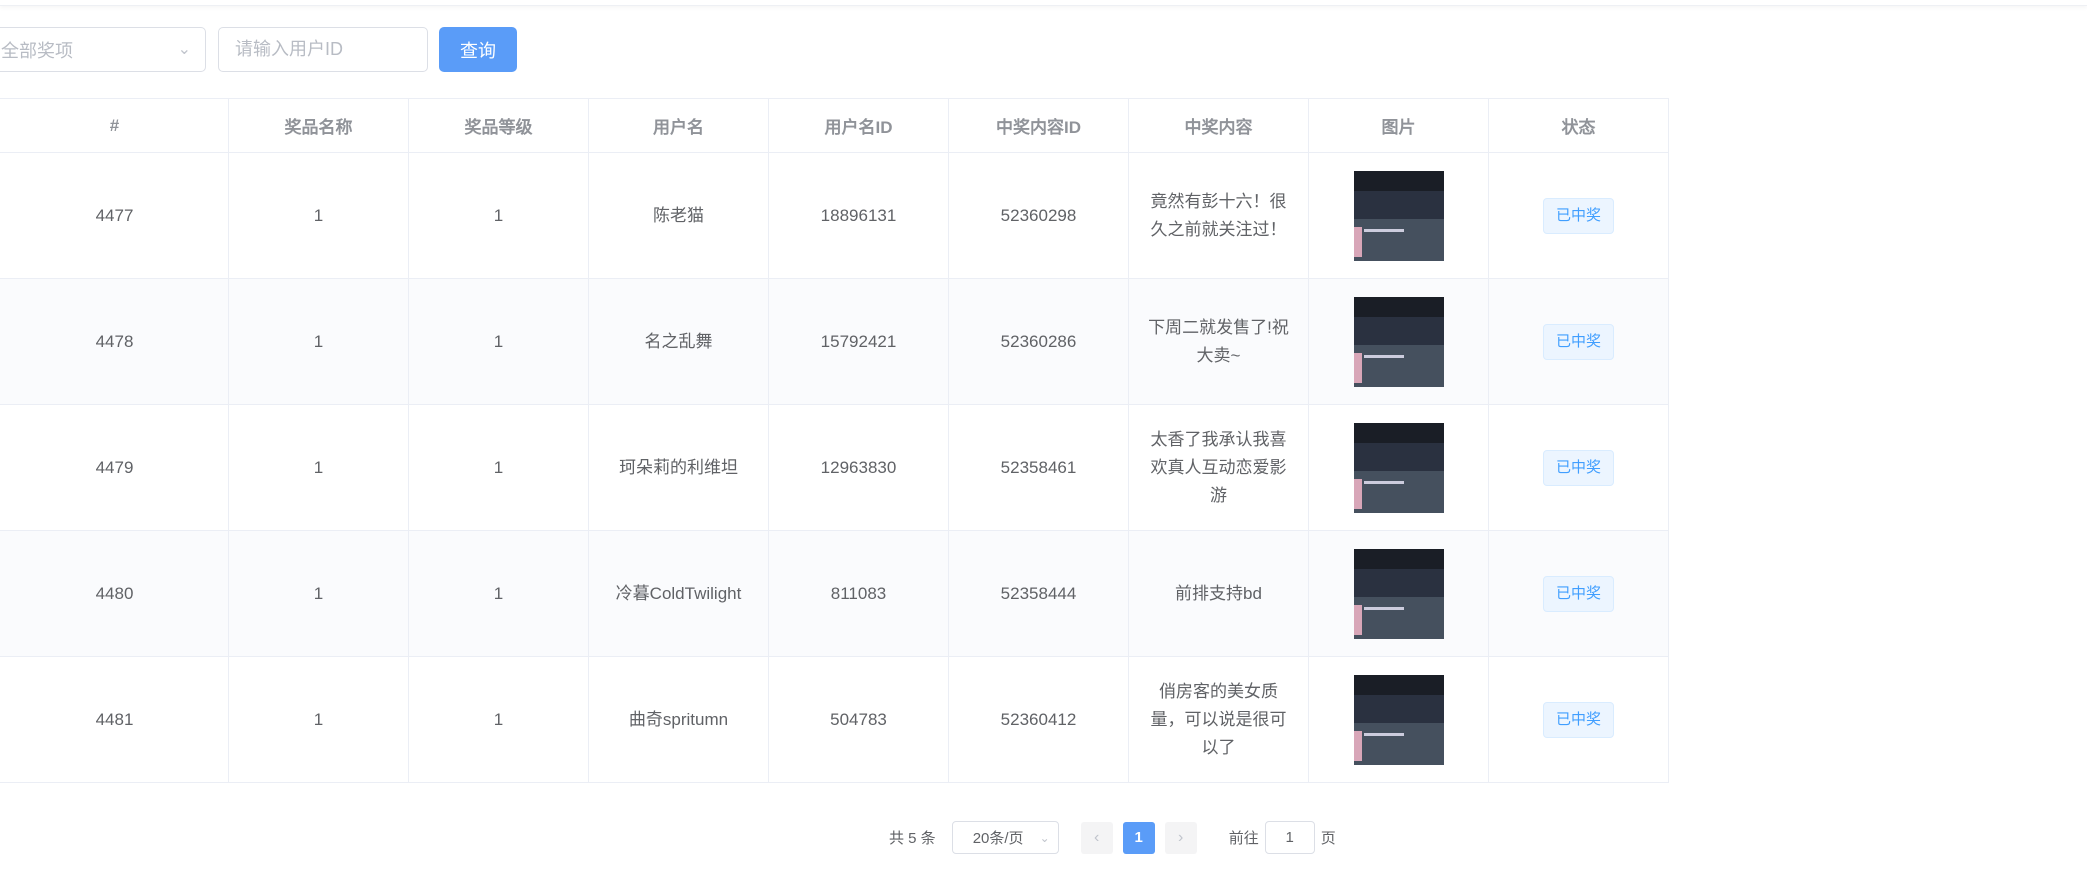  What do you see at coordinates (1218, 593) in the screenshot?
I see `cell-content: 前排支持bd` at bounding box center [1218, 593].